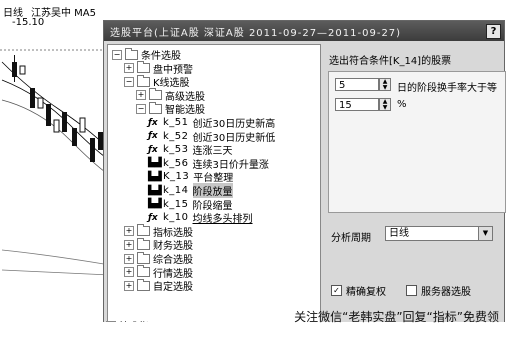  What do you see at coordinates (385, 104) in the screenshot?
I see `rate-spinner: ▲ ▼` at bounding box center [385, 104].